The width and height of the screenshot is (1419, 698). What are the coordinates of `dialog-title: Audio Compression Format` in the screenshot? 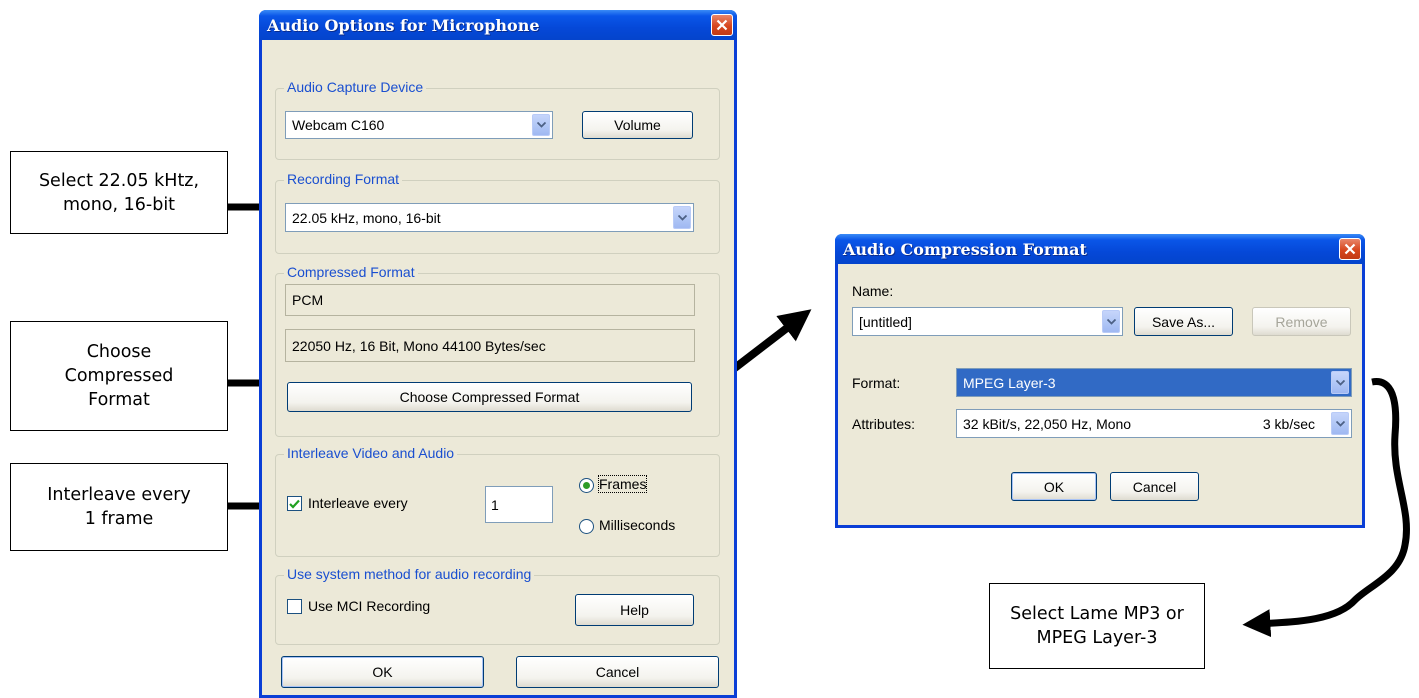 It's located at (965, 249).